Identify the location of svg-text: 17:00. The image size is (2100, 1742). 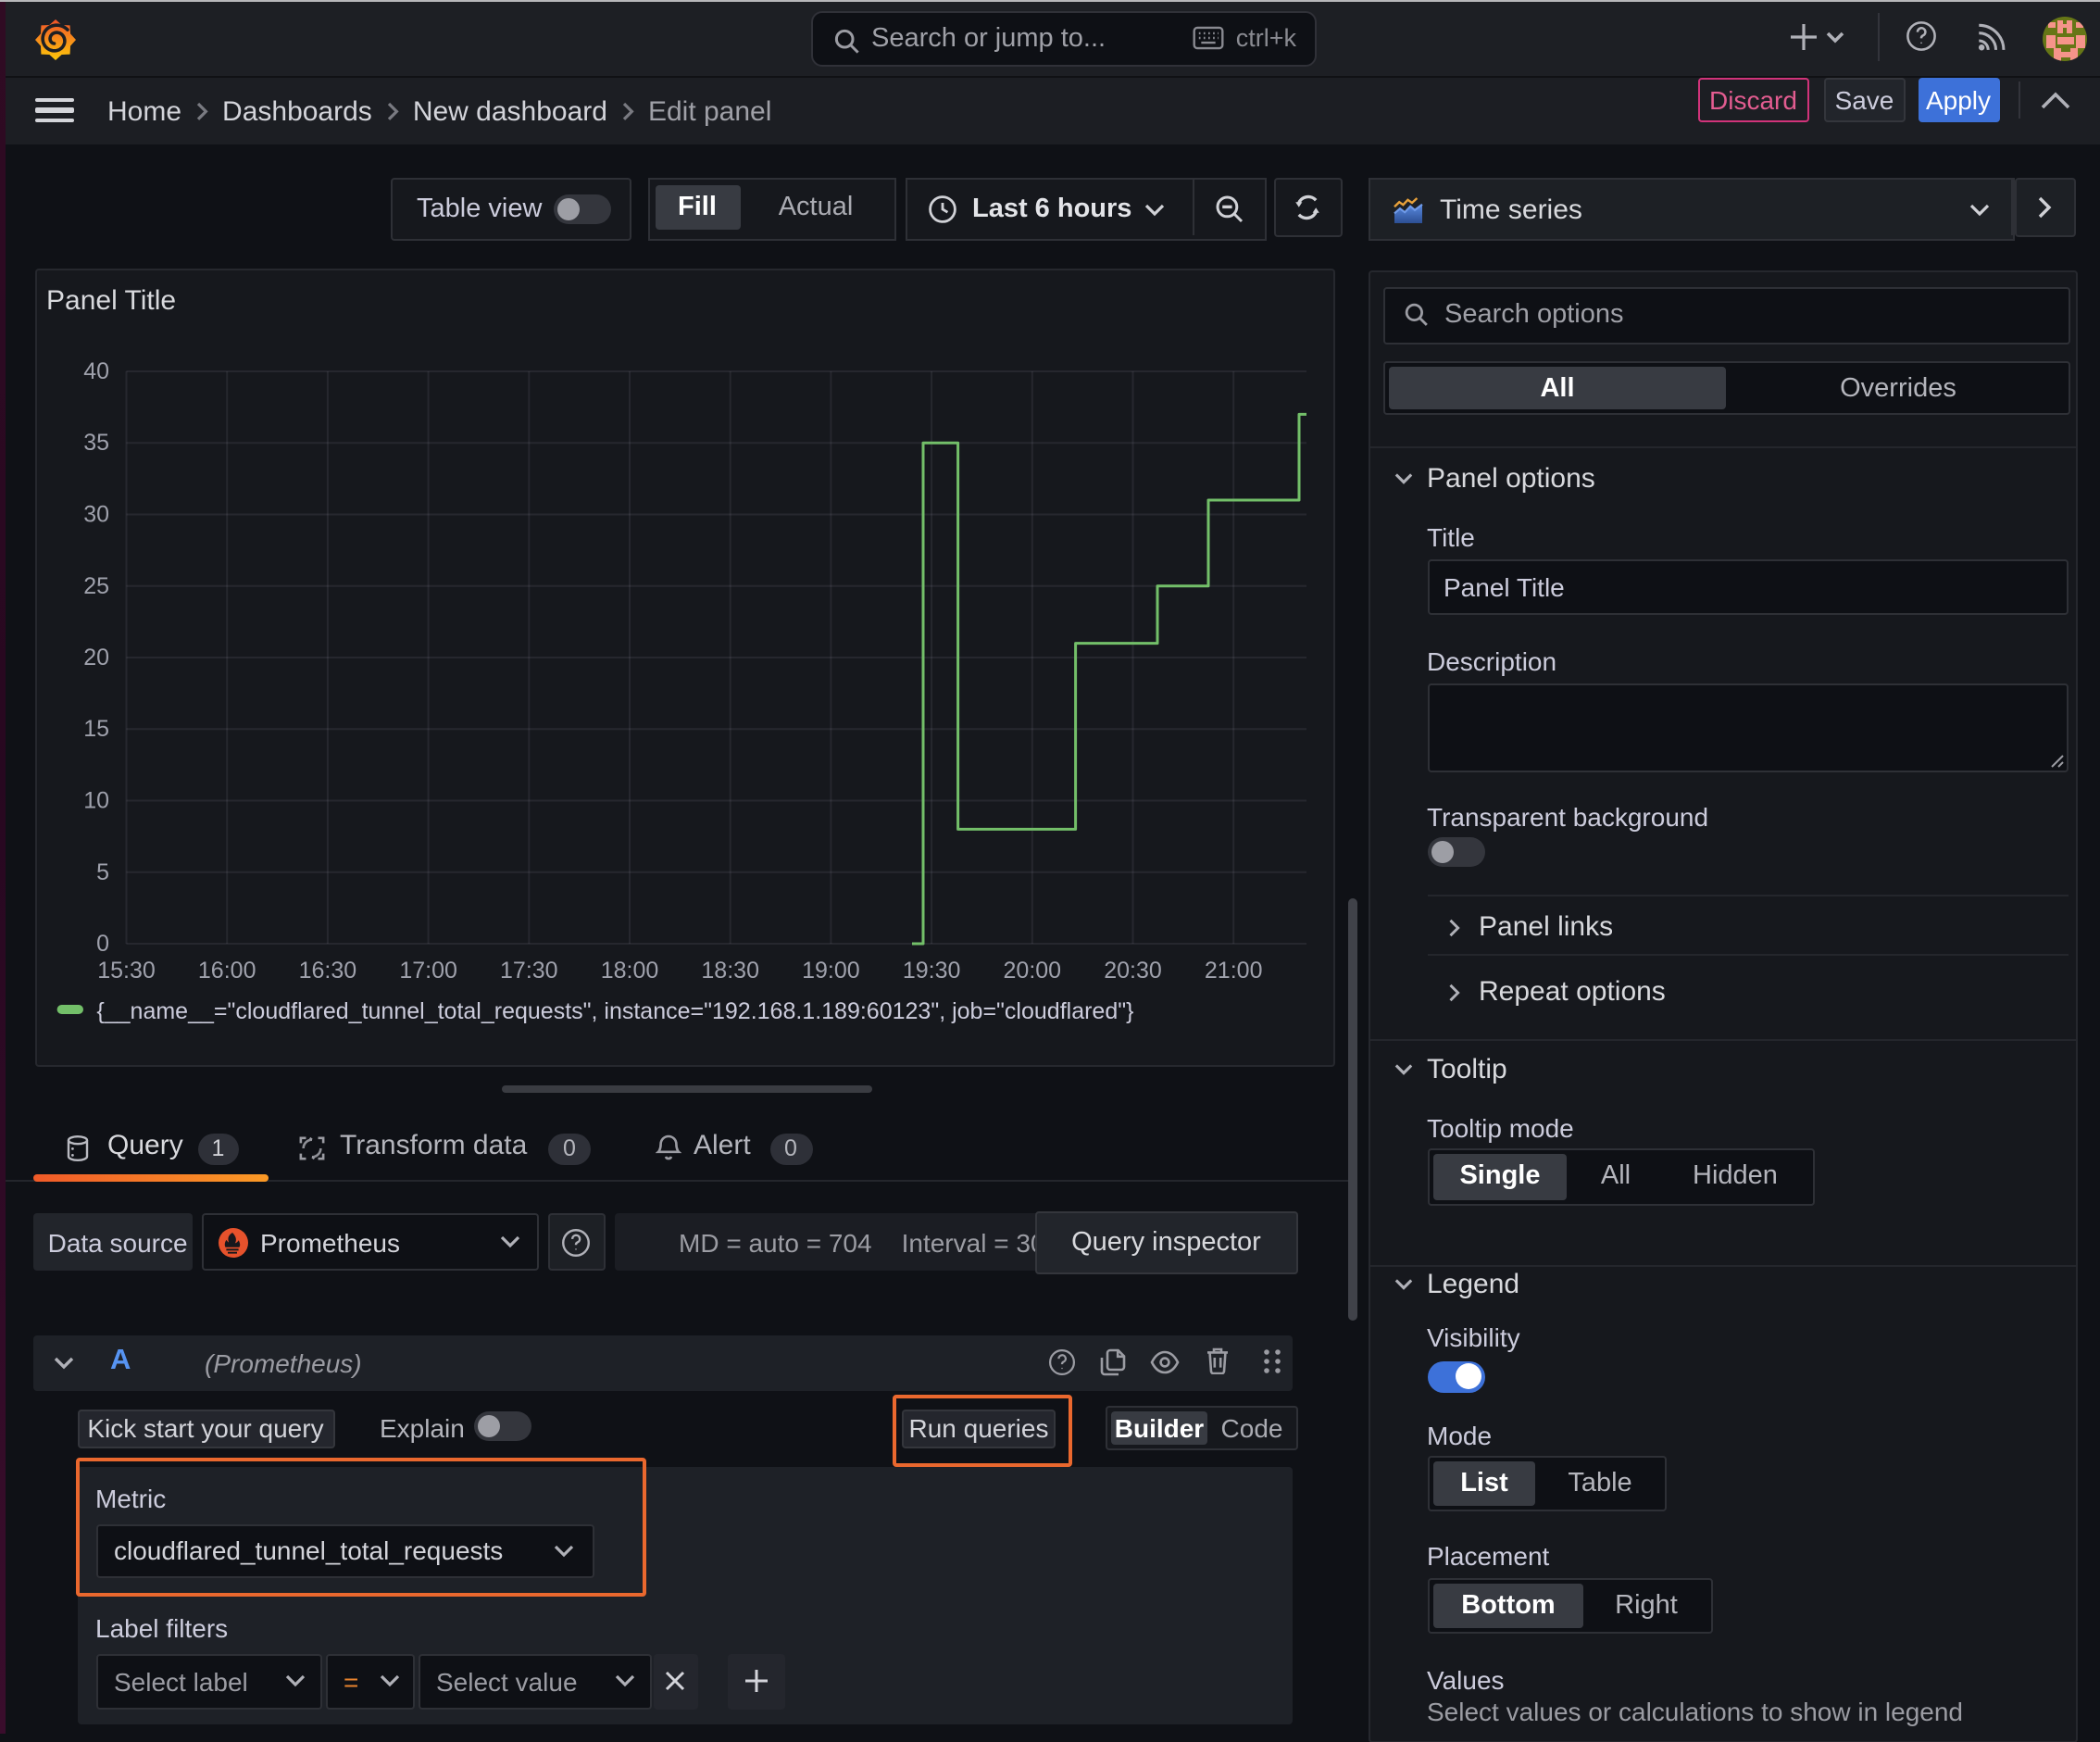
(427, 971).